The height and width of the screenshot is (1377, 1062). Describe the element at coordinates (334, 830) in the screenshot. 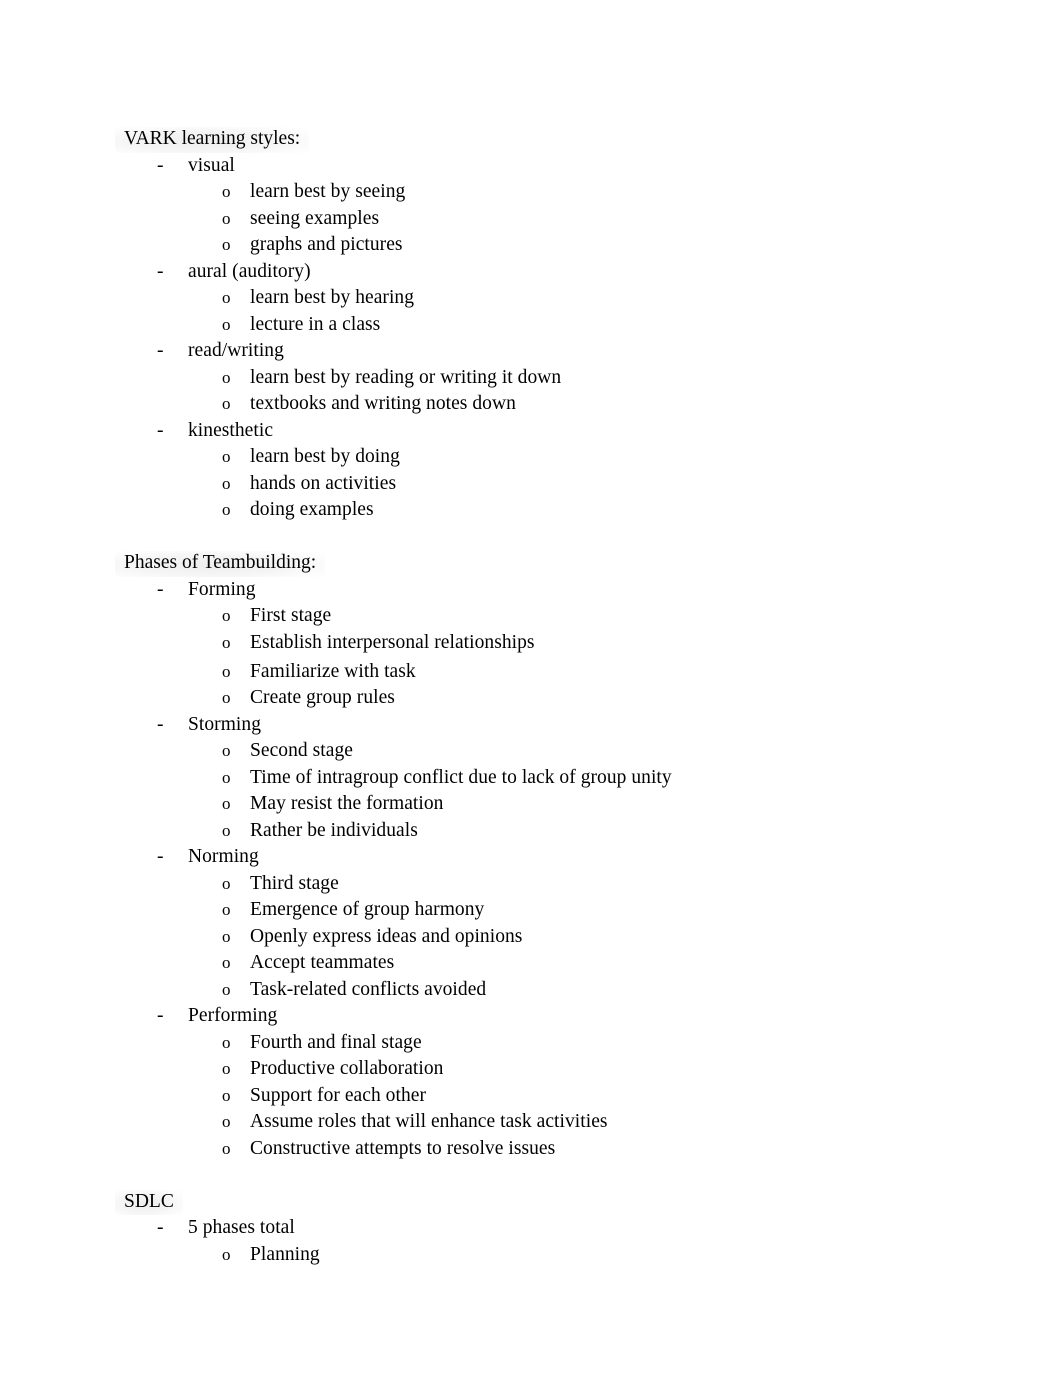

I see `list-item-level2-label: Rather be individuals` at that location.